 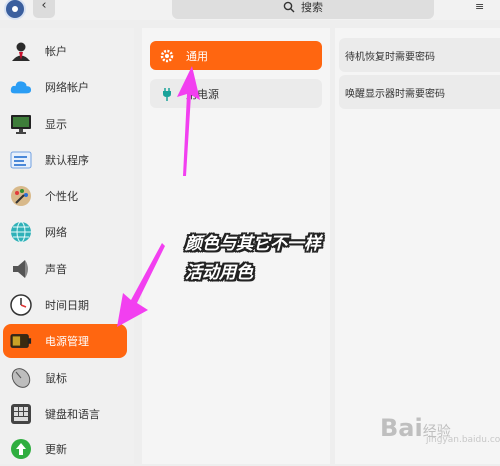 What do you see at coordinates (56, 449) in the screenshot?
I see `sidebar-item-label: 更新` at bounding box center [56, 449].